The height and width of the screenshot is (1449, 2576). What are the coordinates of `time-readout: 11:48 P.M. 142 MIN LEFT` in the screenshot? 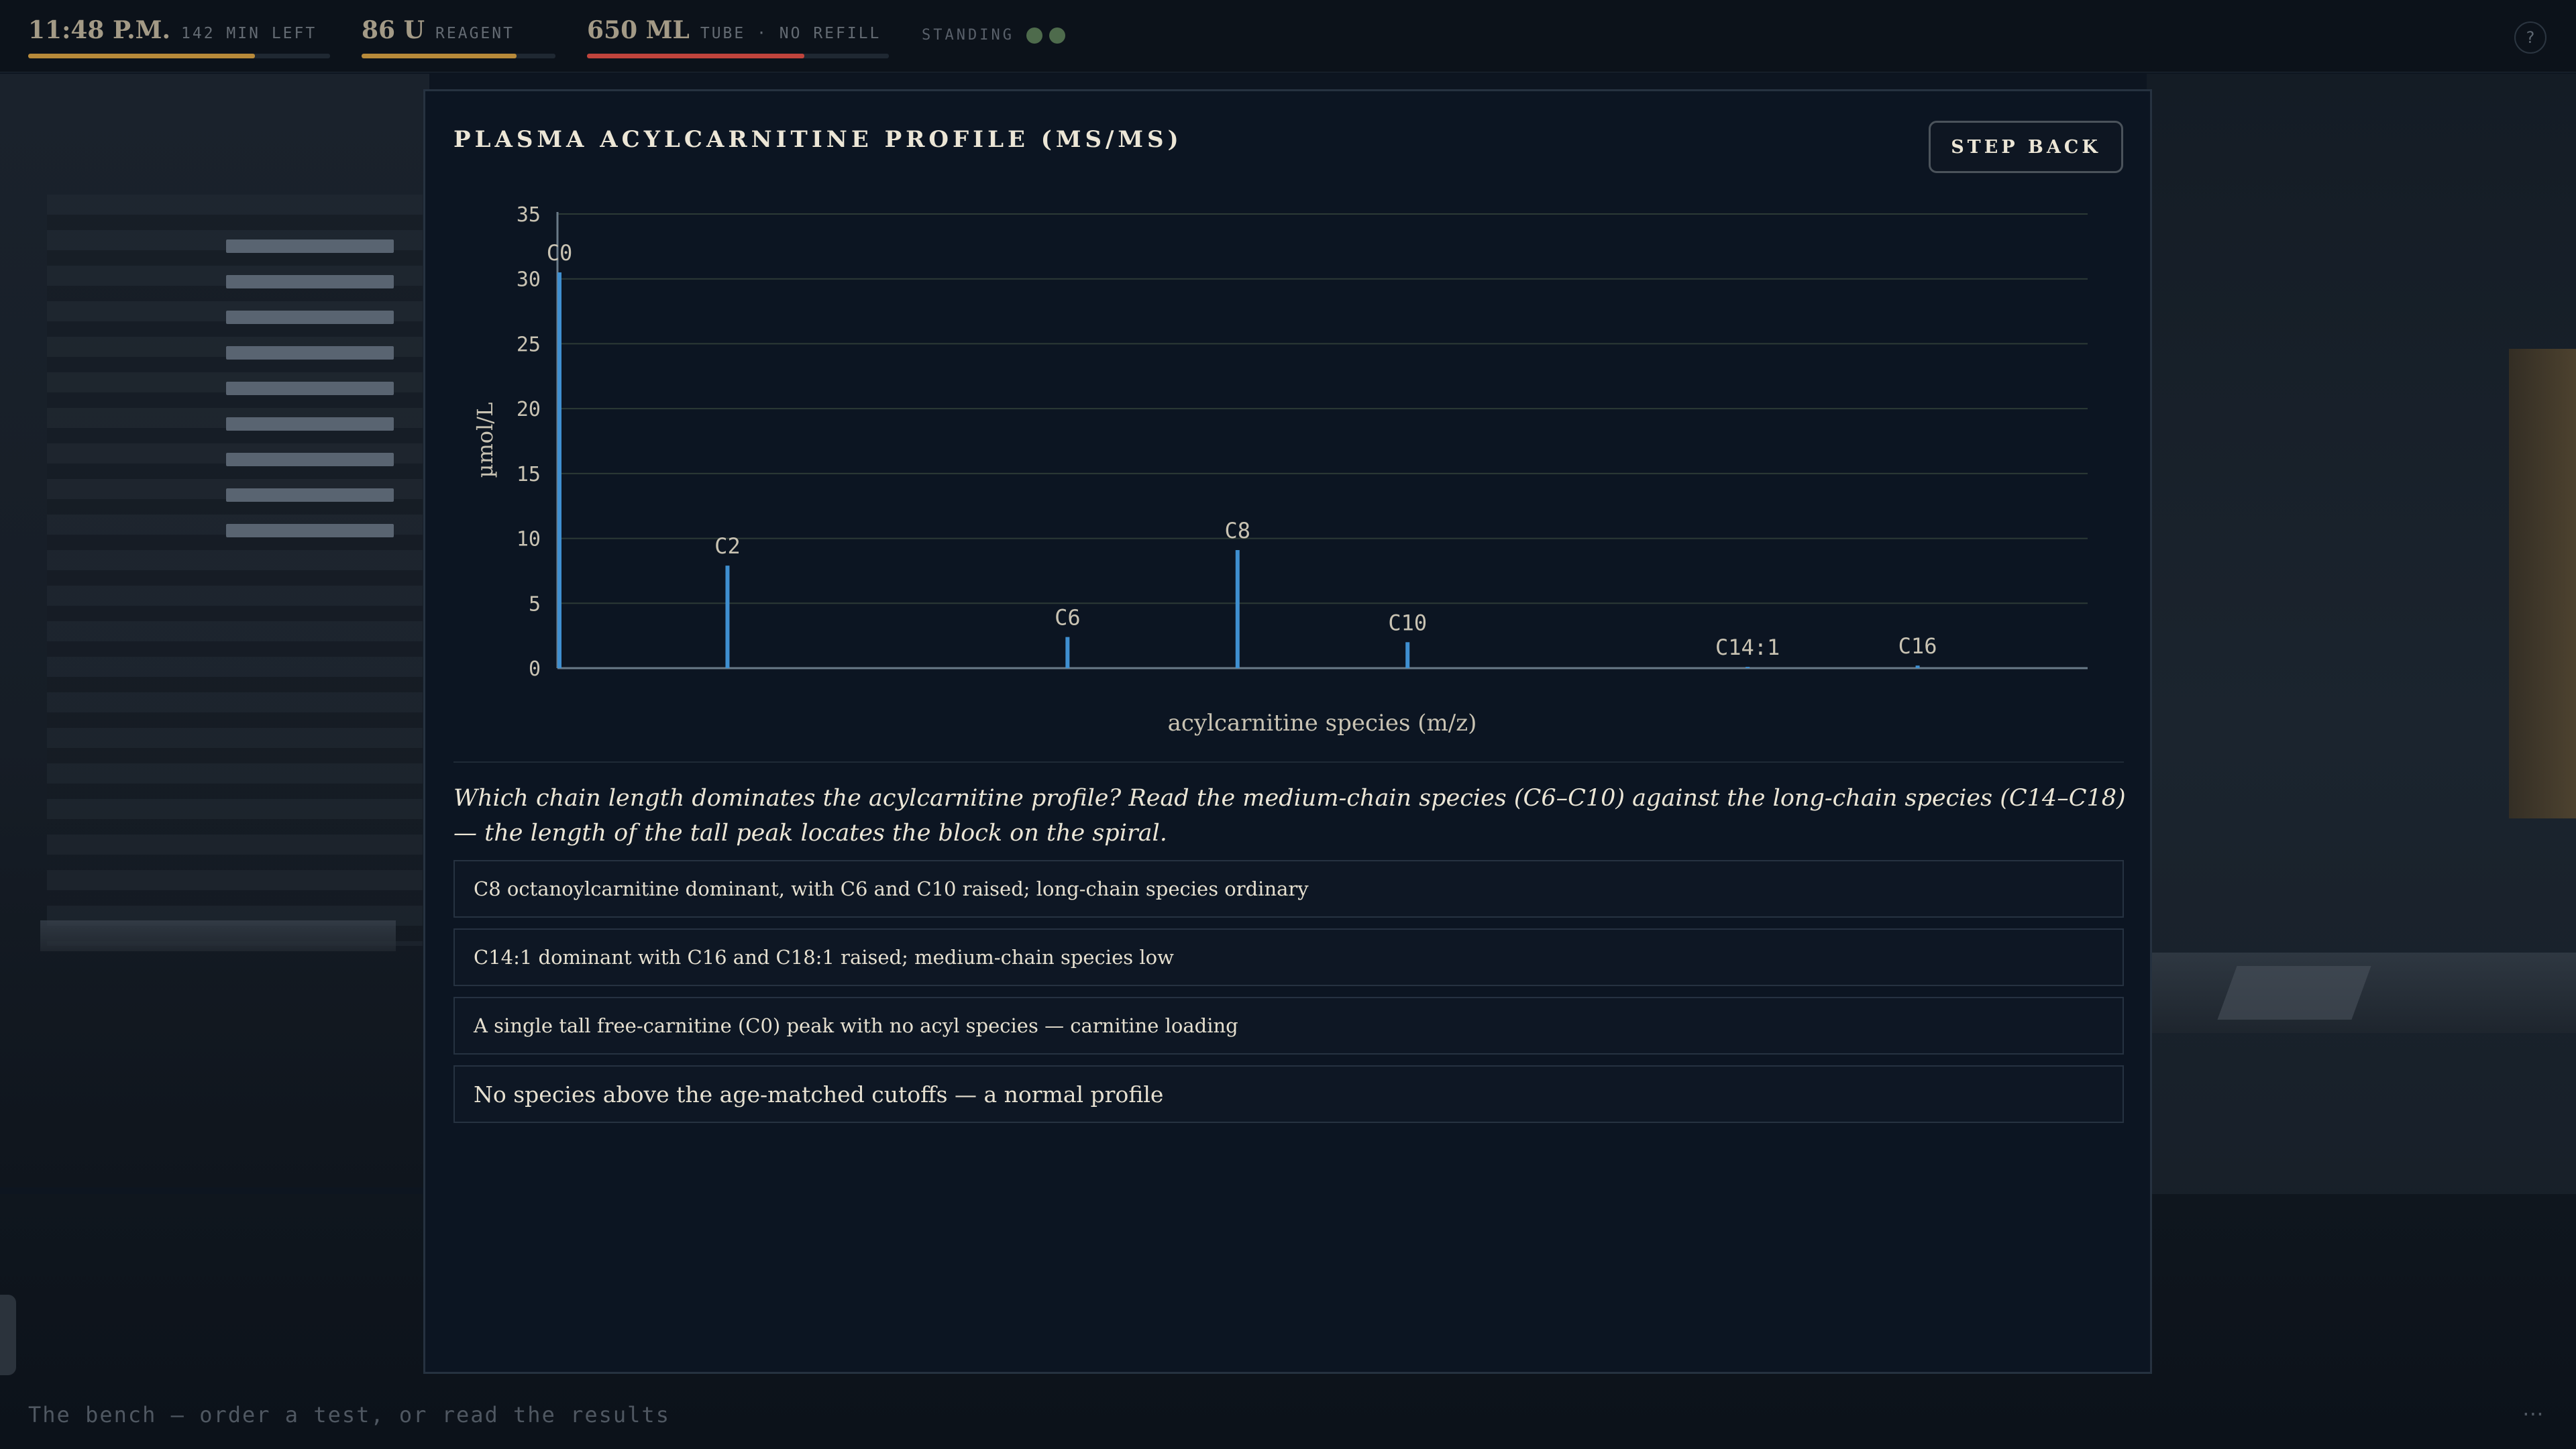 It's located at (172, 30).